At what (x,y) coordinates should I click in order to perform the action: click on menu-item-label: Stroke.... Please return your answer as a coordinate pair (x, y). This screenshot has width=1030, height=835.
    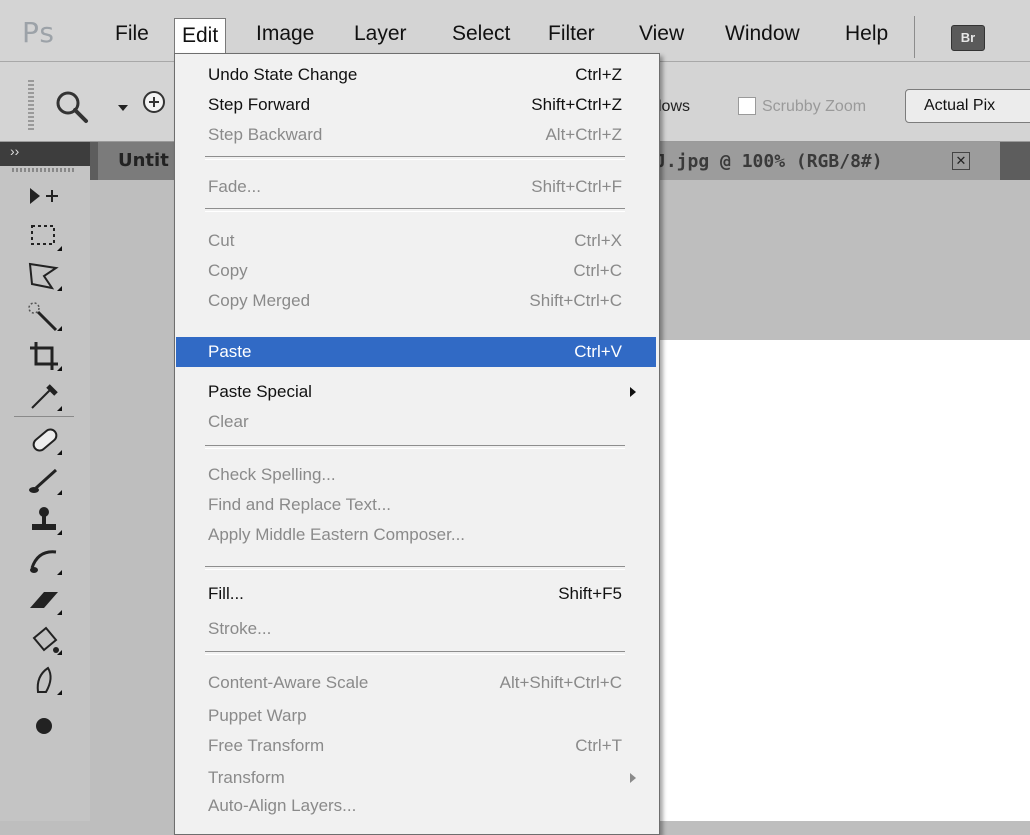
    Looking at the image, I should click on (240, 628).